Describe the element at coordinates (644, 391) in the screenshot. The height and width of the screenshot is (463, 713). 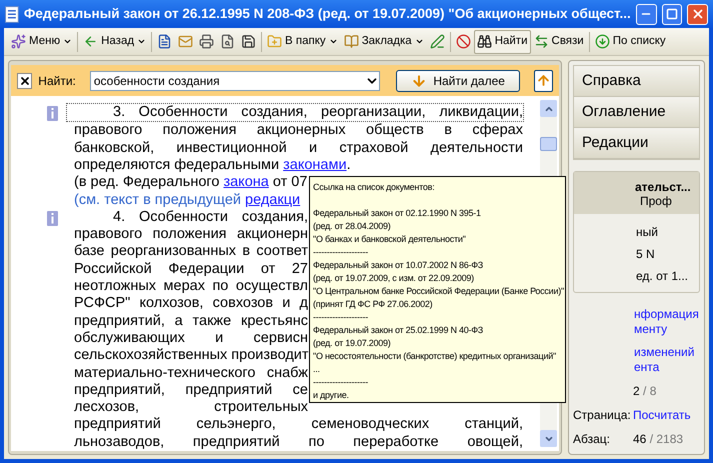
I see `stat-value: 2 / 8` at that location.